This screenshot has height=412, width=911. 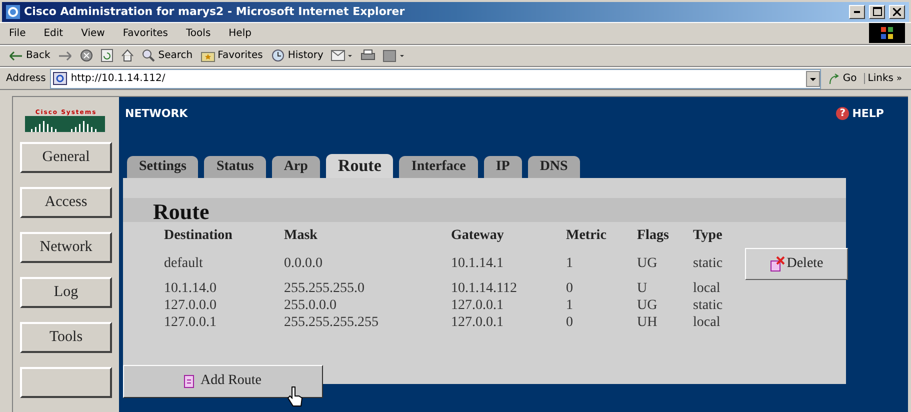 I want to click on maximize-icon, so click(x=877, y=11).